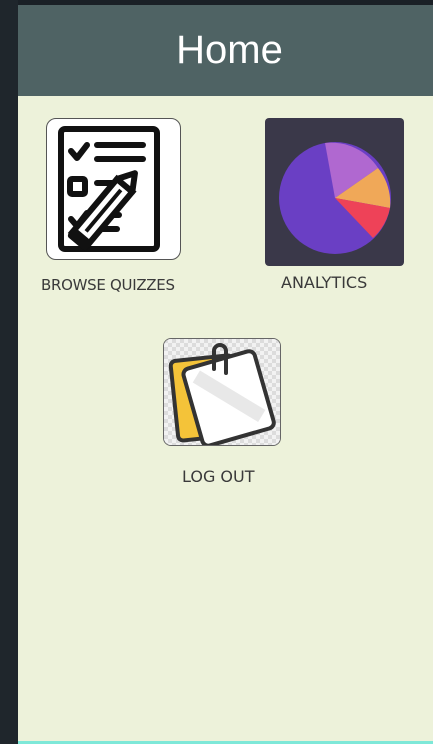 The width and height of the screenshot is (433, 744). I want to click on log-out-button: LOG OUT, so click(238, 418).